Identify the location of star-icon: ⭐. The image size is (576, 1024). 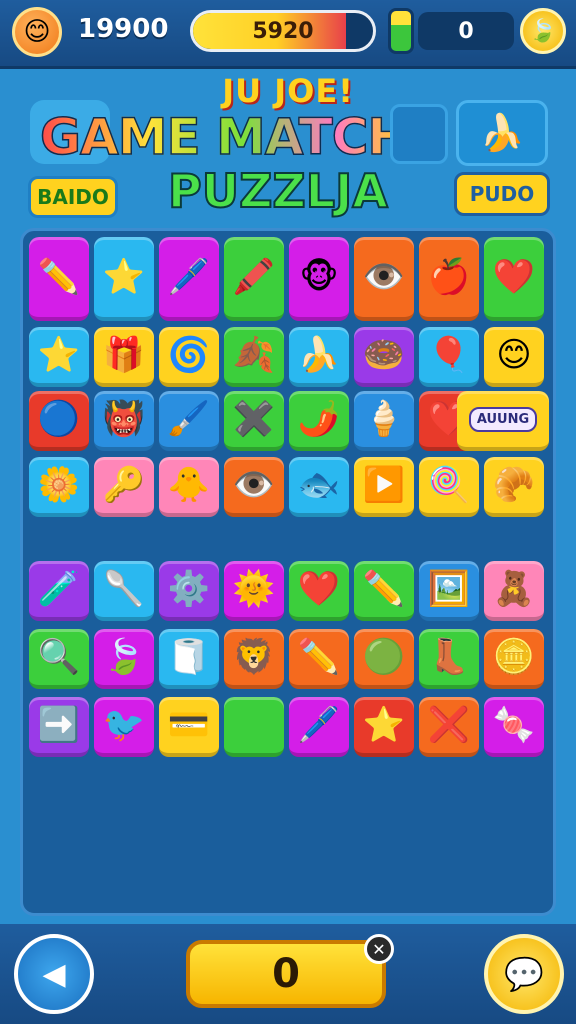
(384, 725).